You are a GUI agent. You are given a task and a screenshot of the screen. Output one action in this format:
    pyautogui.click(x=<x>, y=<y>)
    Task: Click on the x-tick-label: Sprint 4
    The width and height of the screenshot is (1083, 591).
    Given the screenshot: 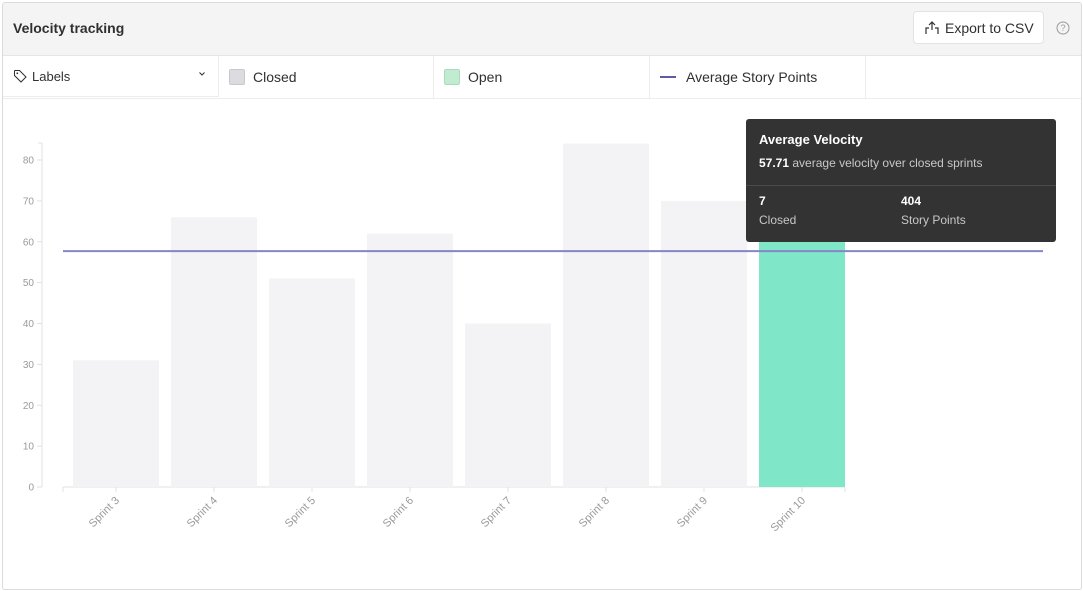 What is the action you would take?
    pyautogui.click(x=202, y=512)
    